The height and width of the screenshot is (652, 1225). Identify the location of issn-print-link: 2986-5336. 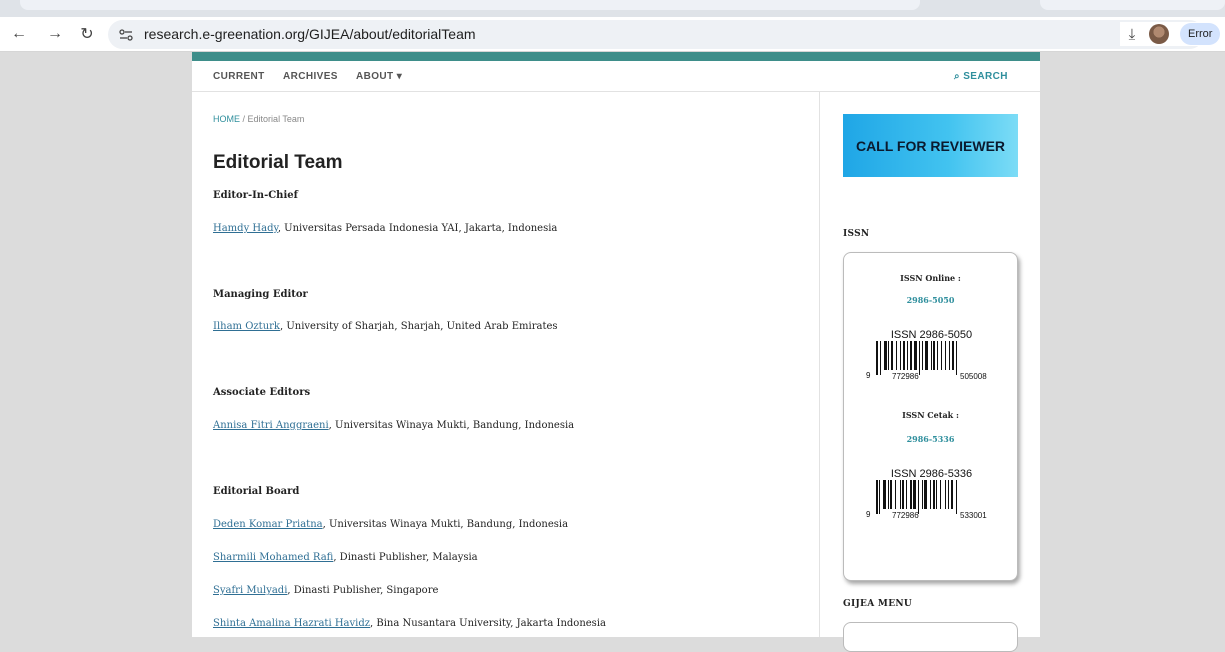
(930, 439).